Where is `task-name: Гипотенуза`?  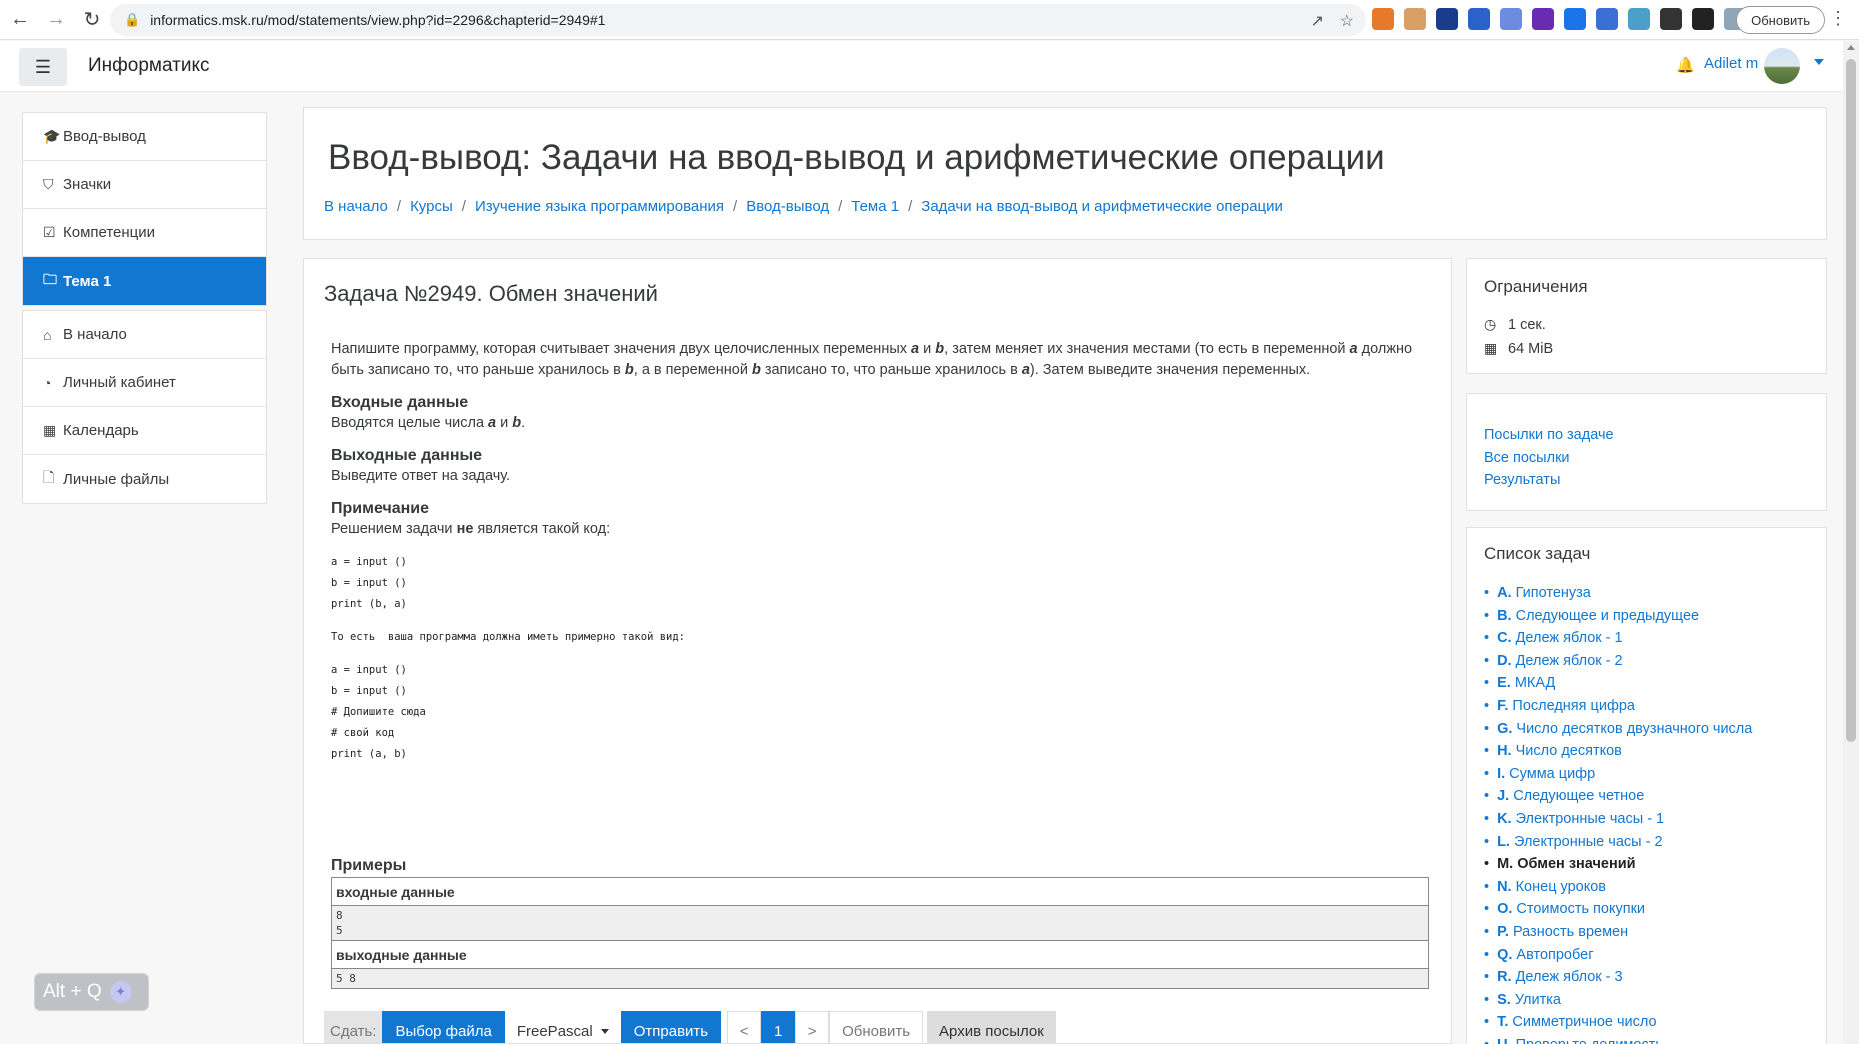
task-name: Гипотенуза is located at coordinates (1553, 593).